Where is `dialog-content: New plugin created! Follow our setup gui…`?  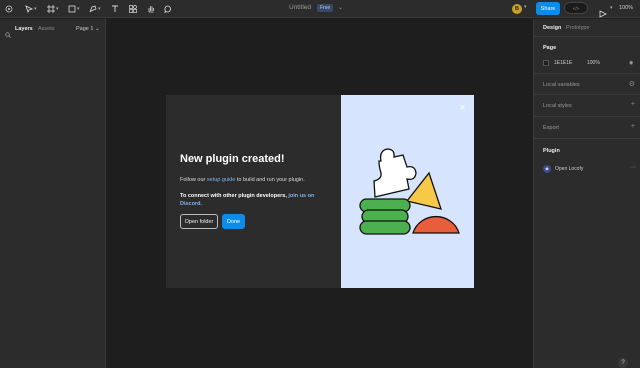
dialog-content: New plugin created! Follow our setup gui… is located at coordinates (253, 191).